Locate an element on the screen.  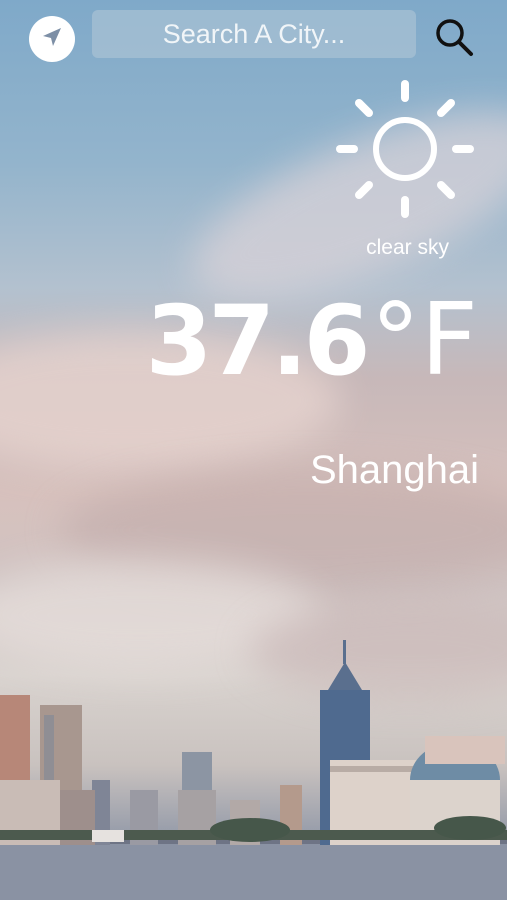
search-icon is located at coordinates (454, 39).